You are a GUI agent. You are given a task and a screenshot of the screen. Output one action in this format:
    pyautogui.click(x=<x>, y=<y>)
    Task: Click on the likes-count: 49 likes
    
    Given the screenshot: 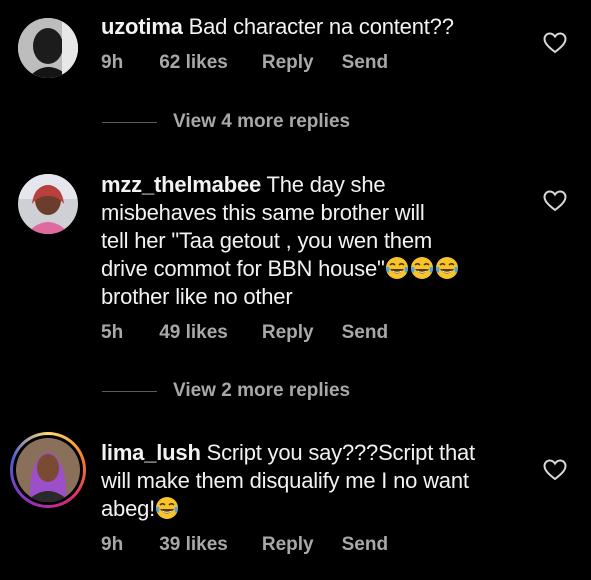 What is the action you would take?
    pyautogui.click(x=193, y=333)
    